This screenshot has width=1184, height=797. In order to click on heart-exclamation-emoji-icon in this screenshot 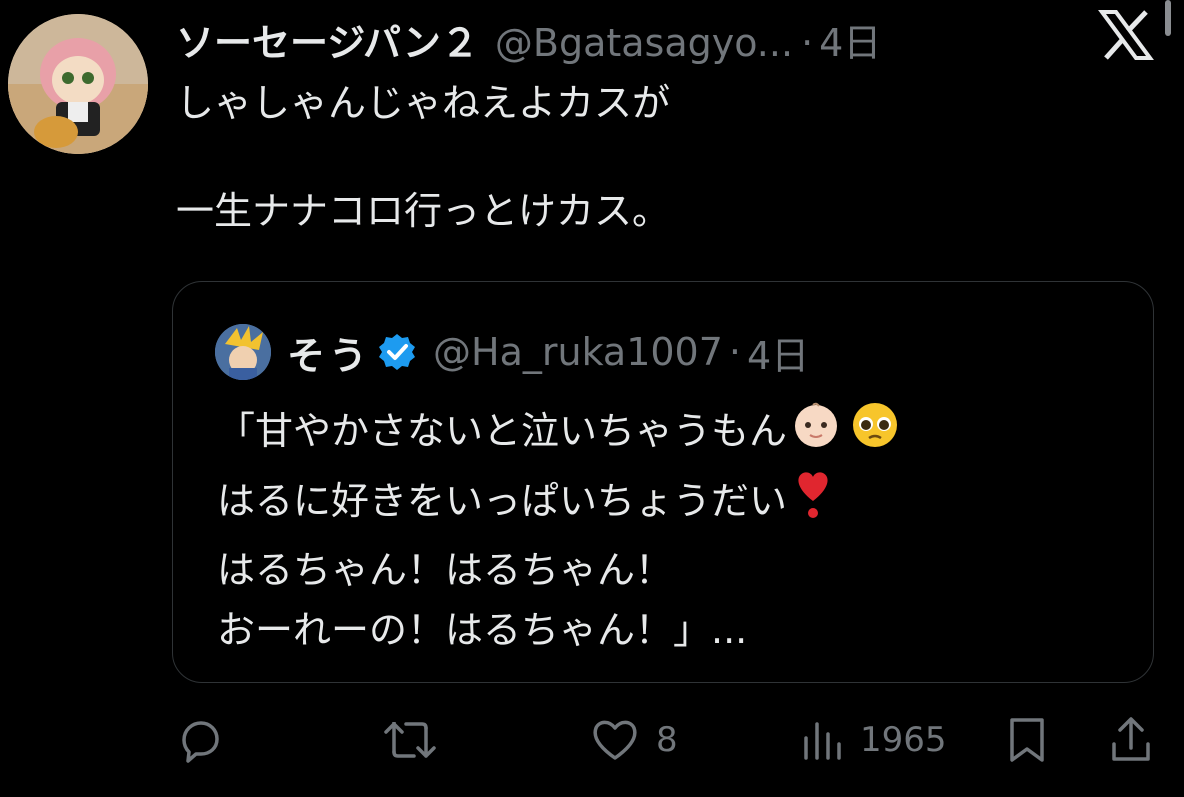, I will do `click(813, 503)`.